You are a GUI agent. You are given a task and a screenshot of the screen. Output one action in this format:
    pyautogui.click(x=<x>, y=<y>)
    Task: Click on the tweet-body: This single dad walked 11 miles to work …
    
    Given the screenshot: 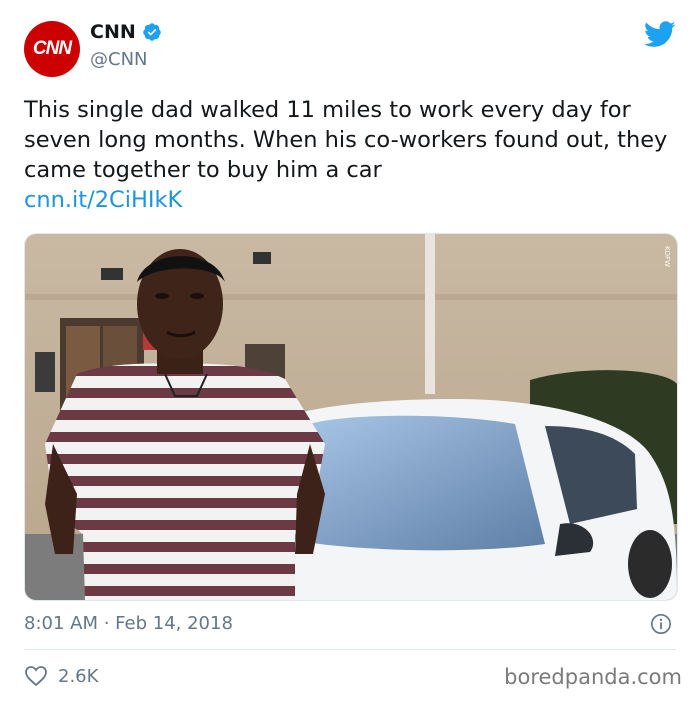 What is the action you would take?
    pyautogui.click(x=346, y=140)
    